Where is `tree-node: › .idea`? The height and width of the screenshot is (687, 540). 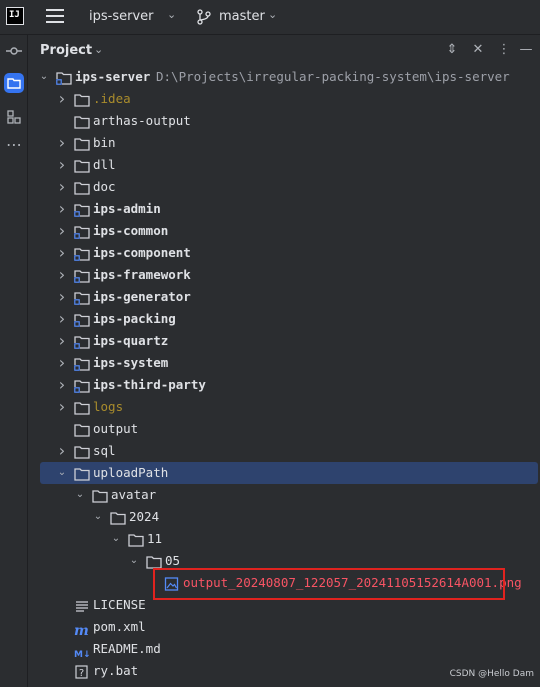 tree-node: › .idea is located at coordinates (284, 99).